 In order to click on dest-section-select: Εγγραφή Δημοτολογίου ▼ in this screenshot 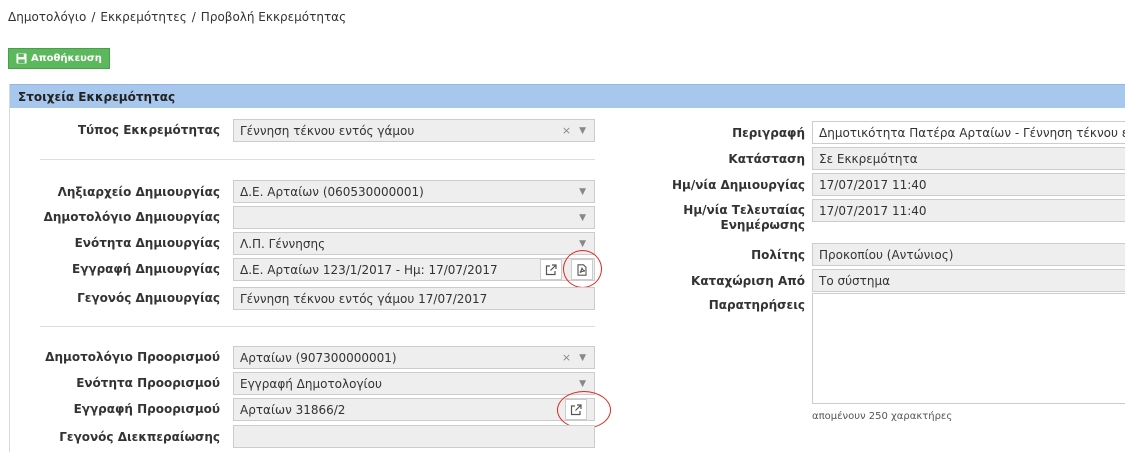, I will do `click(414, 383)`.